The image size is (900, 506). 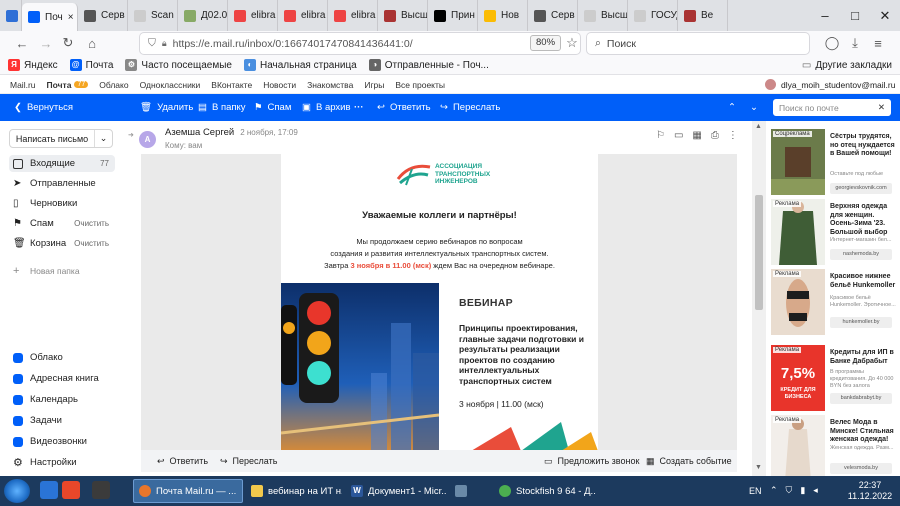 I want to click on mail-search-input: Поиск по почте ✕, so click(x=832, y=107).